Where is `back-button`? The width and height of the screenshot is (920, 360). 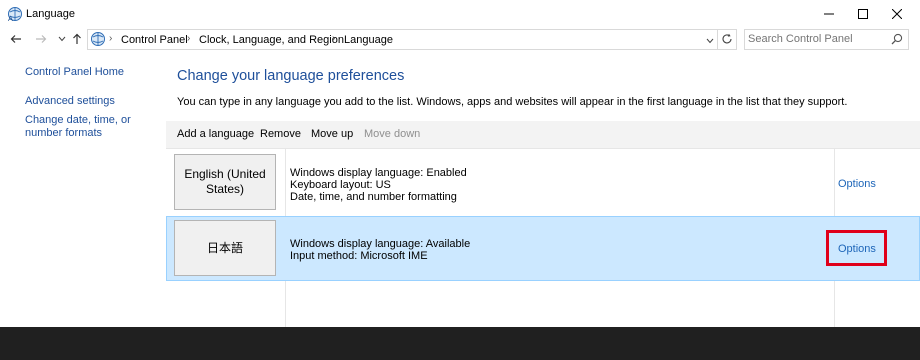 back-button is located at coordinates (16, 39).